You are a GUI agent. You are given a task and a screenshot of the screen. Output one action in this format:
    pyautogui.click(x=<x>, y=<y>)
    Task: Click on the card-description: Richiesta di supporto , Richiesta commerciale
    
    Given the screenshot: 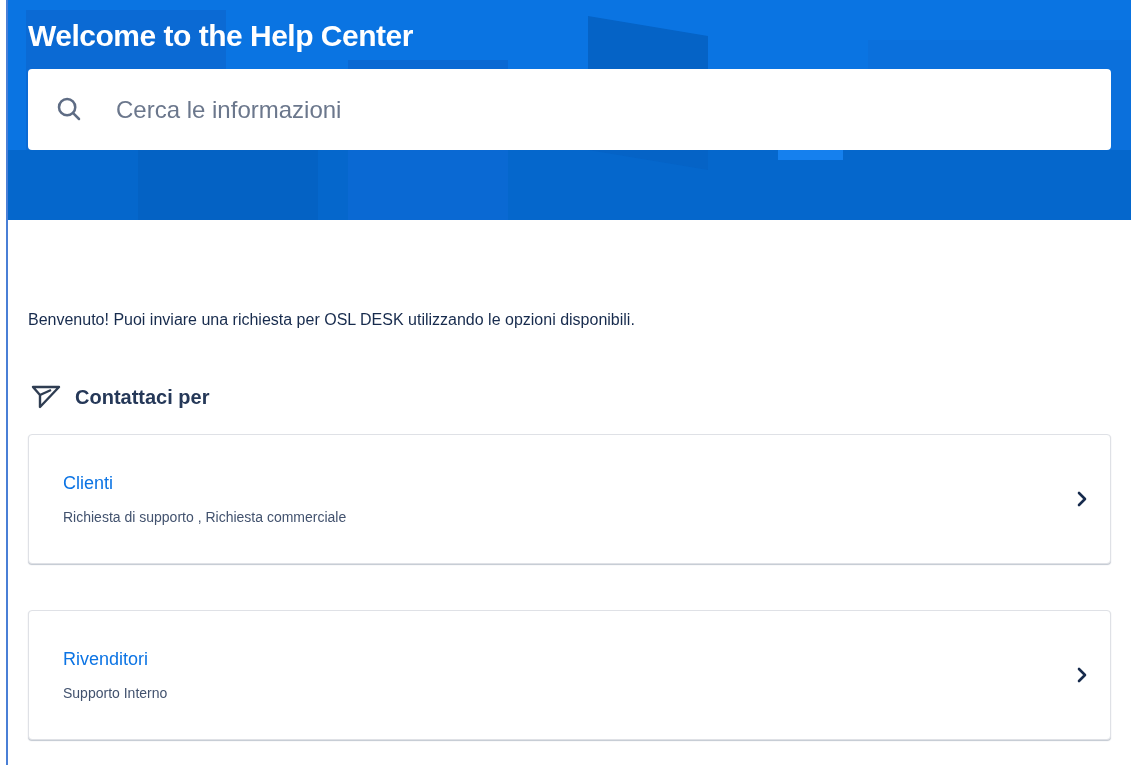 What is the action you would take?
    pyautogui.click(x=205, y=517)
    